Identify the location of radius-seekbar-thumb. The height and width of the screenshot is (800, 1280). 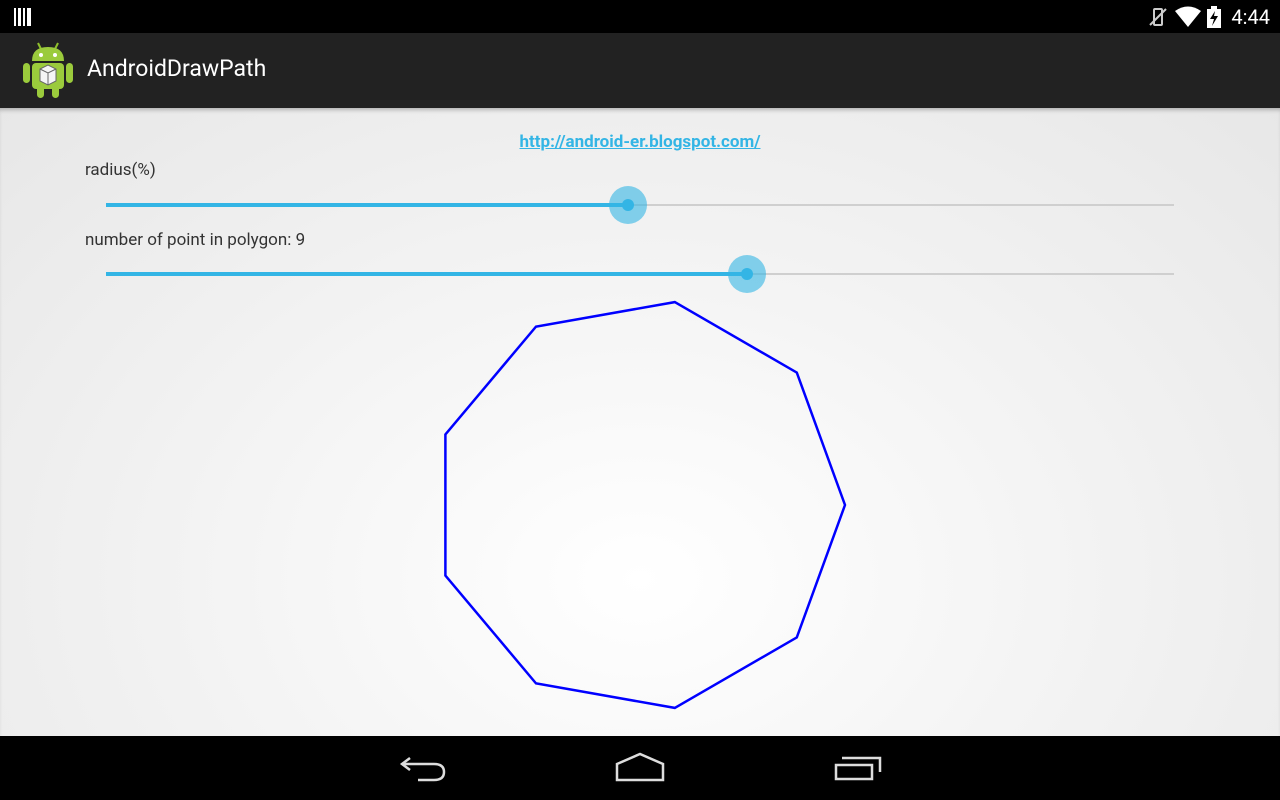
(628, 205).